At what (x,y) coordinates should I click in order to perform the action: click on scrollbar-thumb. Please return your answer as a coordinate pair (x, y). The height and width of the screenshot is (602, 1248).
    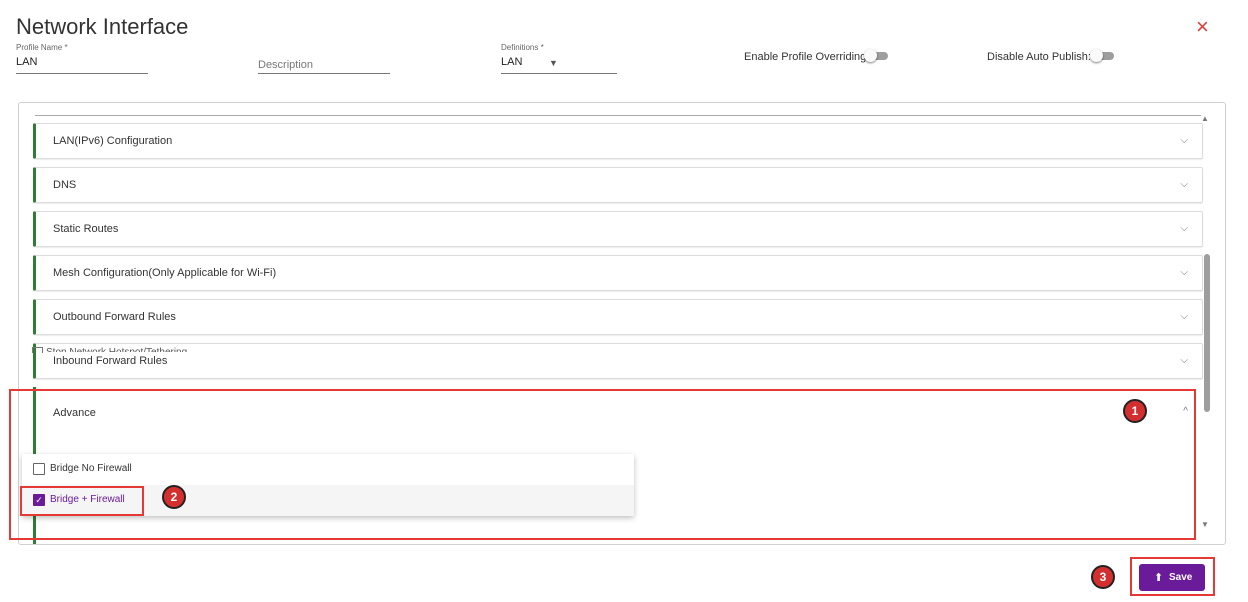
    Looking at the image, I should click on (1207, 333).